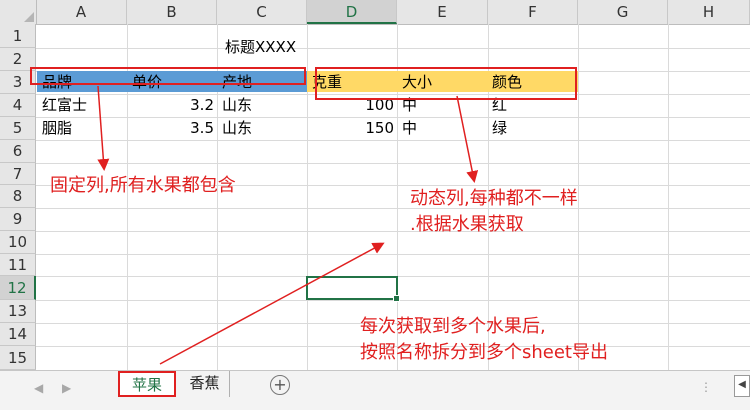 The width and height of the screenshot is (750, 410). Describe the element at coordinates (81, 12) in the screenshot. I see `column-header-a: A` at that location.